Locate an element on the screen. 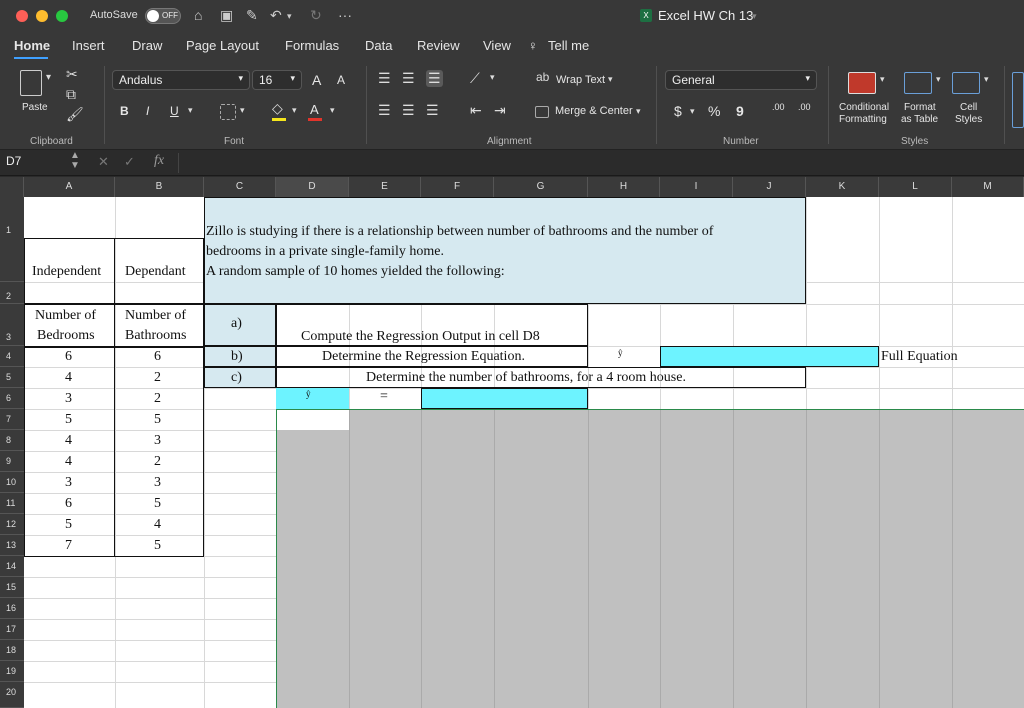 The width and height of the screenshot is (1024, 708). font-name-select: Andalus ▾ is located at coordinates (181, 80).